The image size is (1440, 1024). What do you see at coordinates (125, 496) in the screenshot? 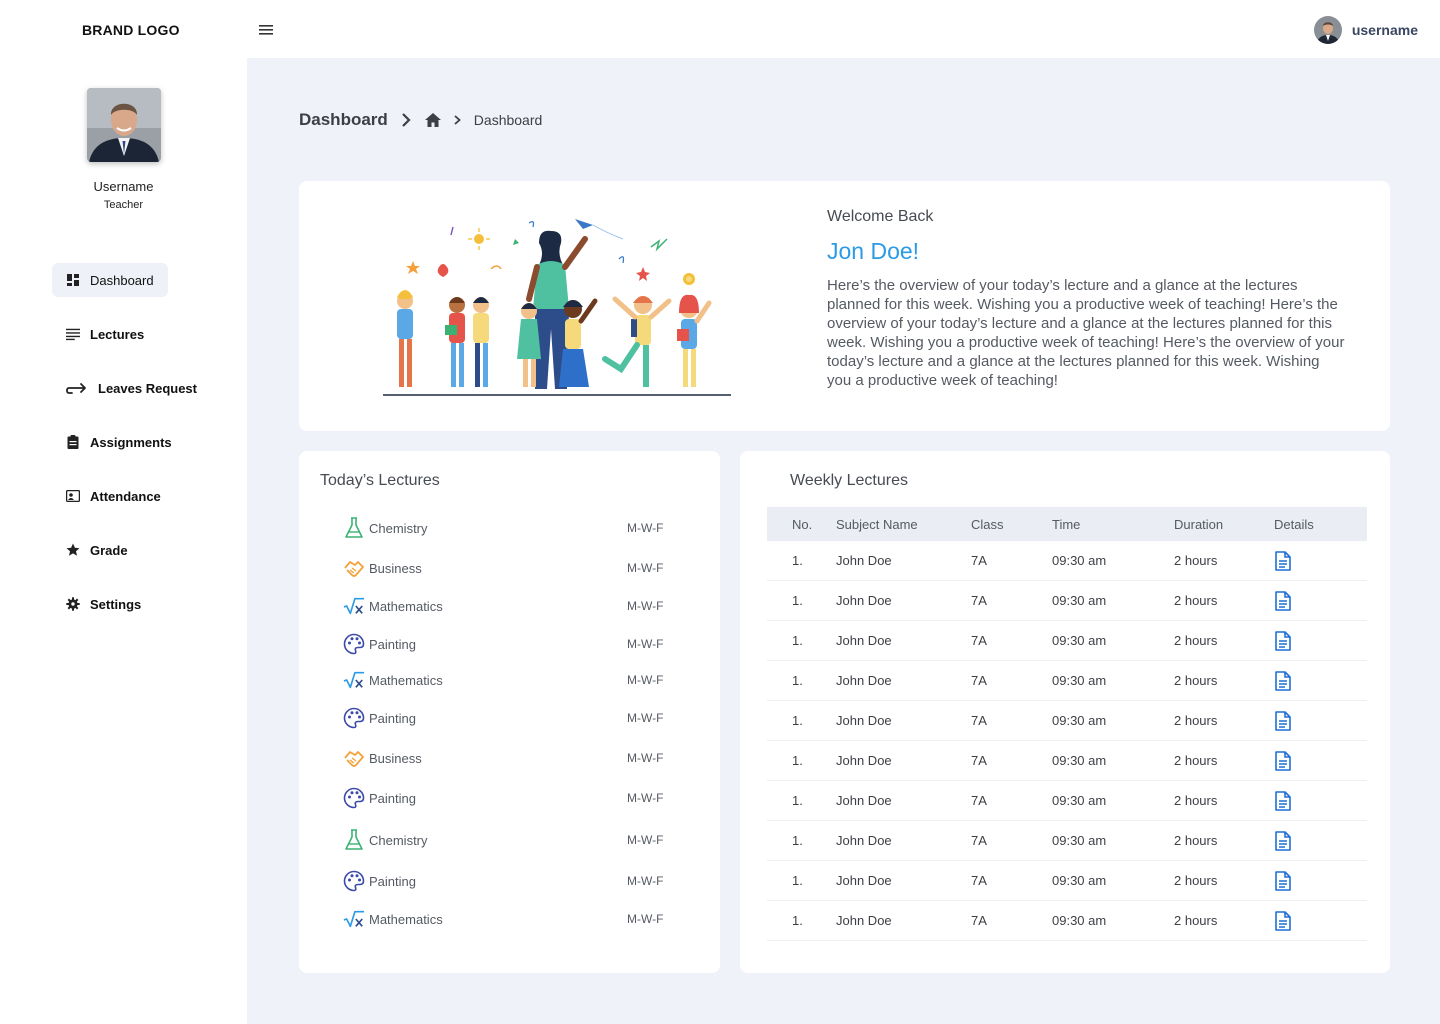
I see `sidebar-item-label: Attendance` at bounding box center [125, 496].